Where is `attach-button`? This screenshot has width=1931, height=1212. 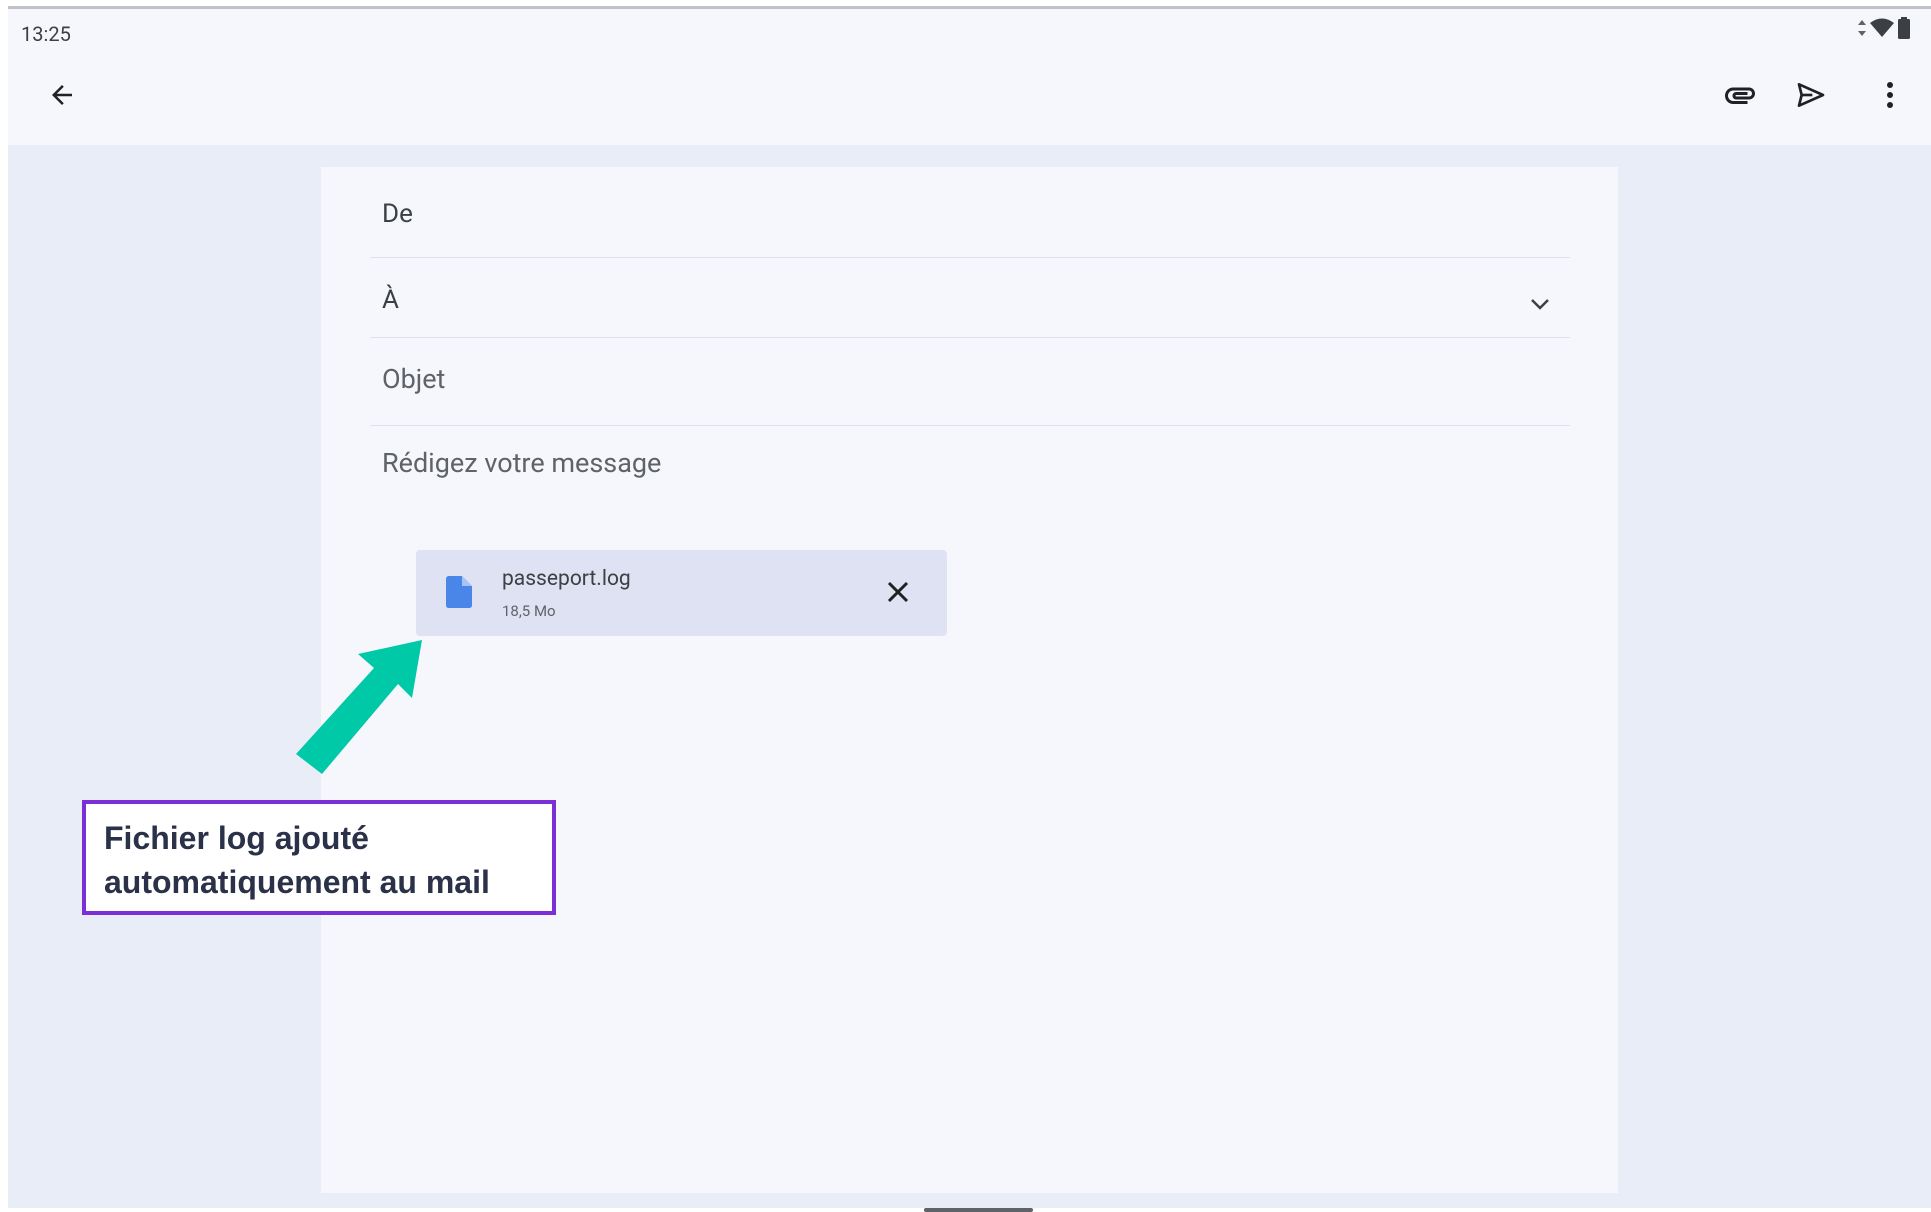 attach-button is located at coordinates (1740, 97).